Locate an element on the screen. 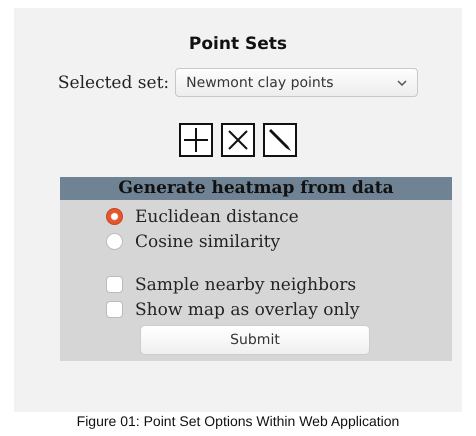  submit-button: Submit is located at coordinates (255, 340).